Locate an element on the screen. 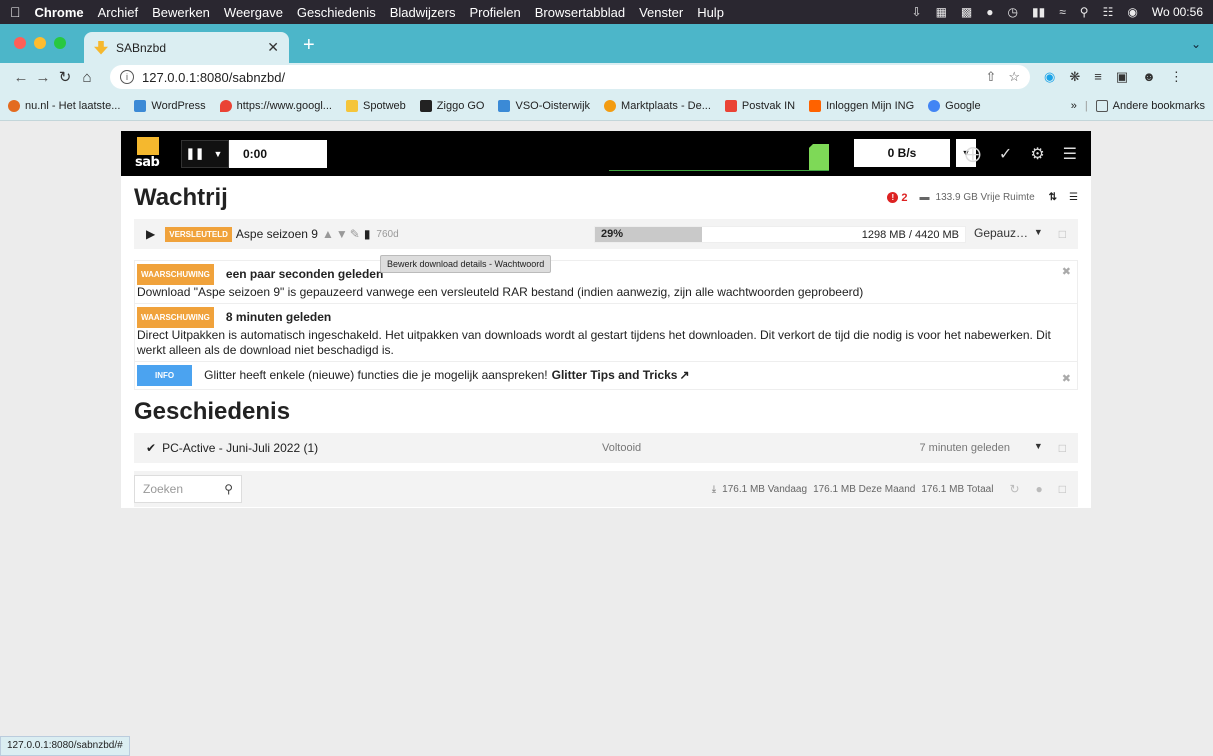 The height and width of the screenshot is (756, 1213). bookmark-postvak-in: Postvak IN is located at coordinates (759, 105).